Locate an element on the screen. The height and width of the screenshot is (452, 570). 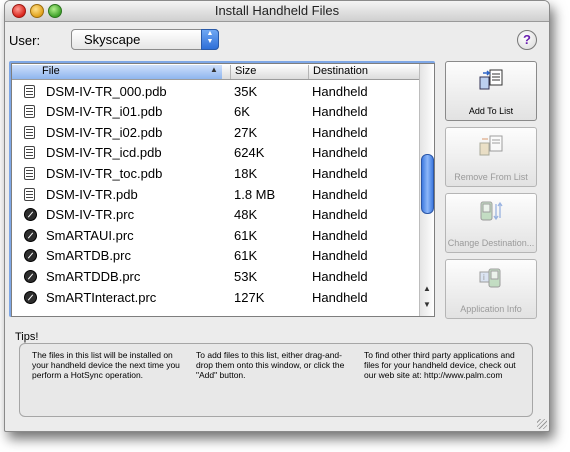
table-row: DSM-IV-TR_icd.pdb 624K Handheld is located at coordinates (216, 152).